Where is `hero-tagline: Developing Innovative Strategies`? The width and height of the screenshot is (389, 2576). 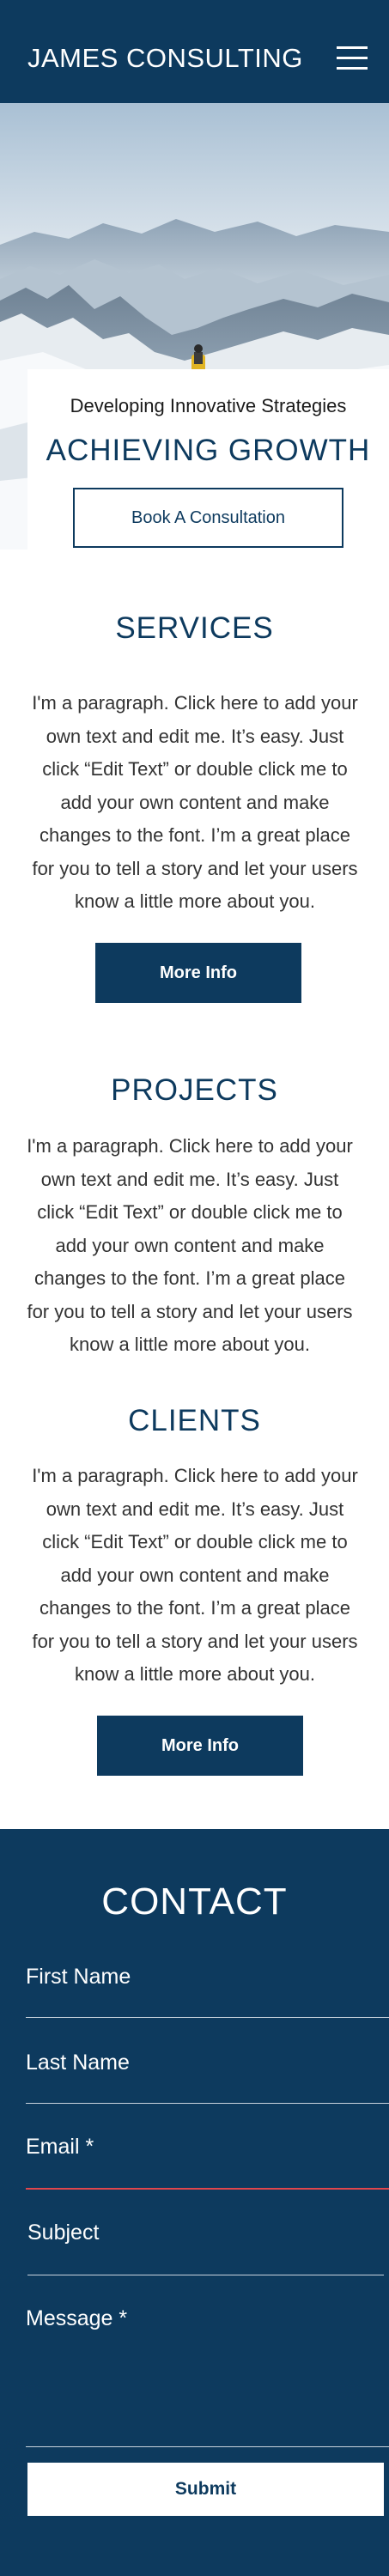
hero-tagline: Developing Innovative Strategies is located at coordinates (208, 406).